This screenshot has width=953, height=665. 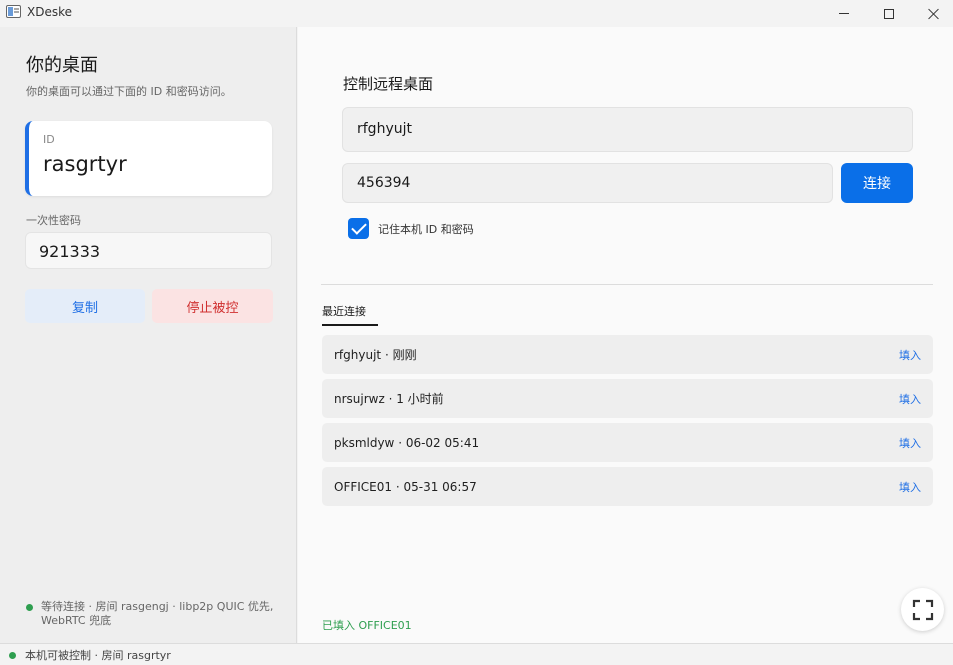 I want to click on remember-checkbox-row: 记住本机 ID 和密码, so click(x=411, y=228).